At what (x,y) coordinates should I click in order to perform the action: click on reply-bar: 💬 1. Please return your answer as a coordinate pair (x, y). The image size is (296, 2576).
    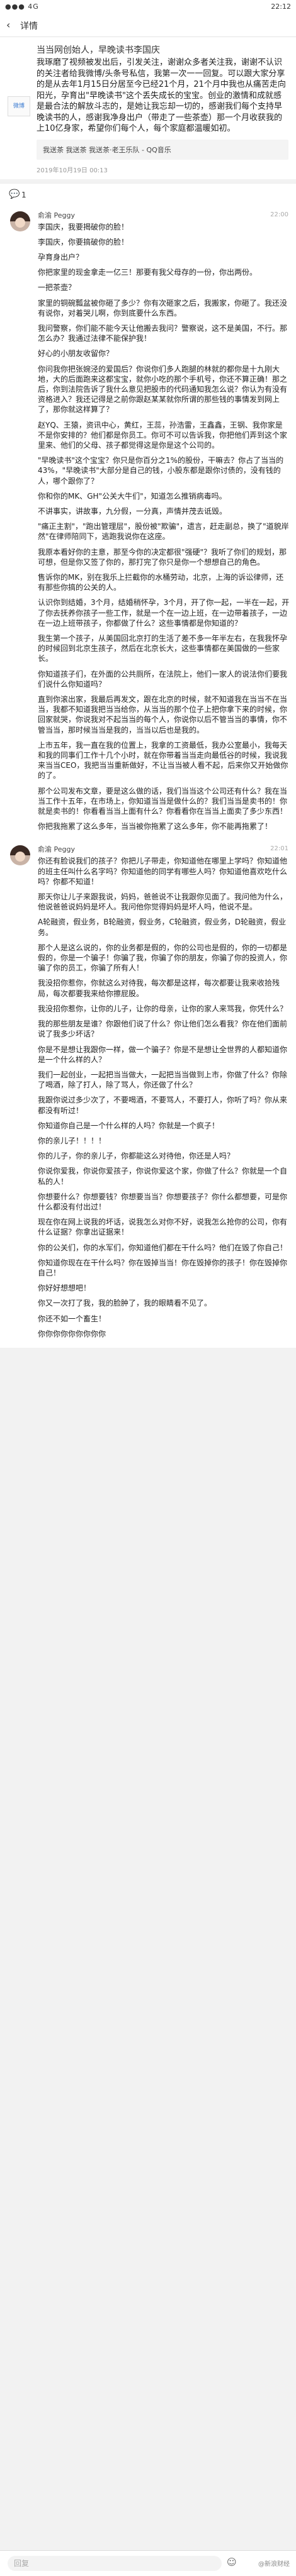
    Looking at the image, I should click on (148, 194).